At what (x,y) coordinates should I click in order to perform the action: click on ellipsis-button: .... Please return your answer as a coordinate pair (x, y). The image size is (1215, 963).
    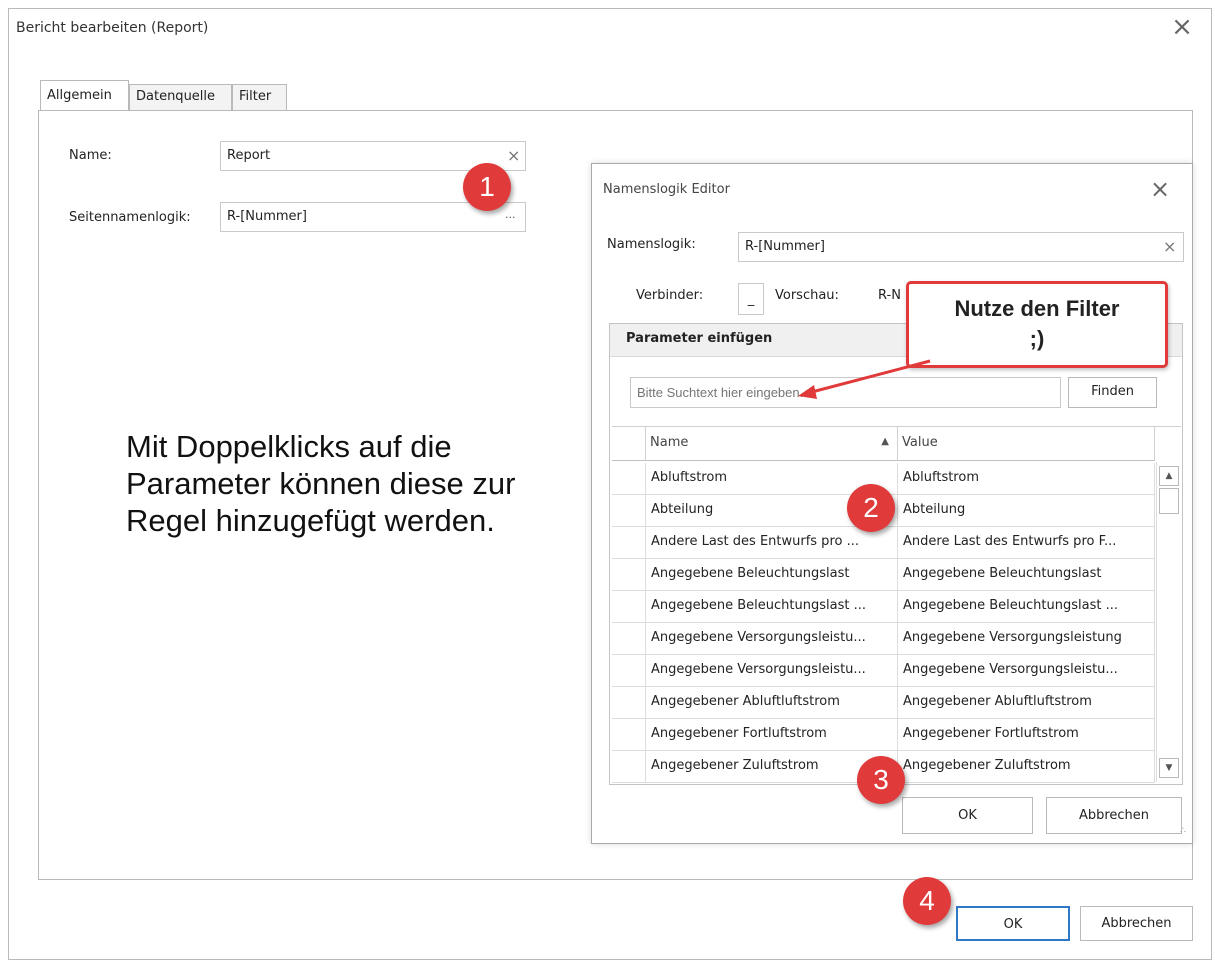
    Looking at the image, I should click on (510, 214).